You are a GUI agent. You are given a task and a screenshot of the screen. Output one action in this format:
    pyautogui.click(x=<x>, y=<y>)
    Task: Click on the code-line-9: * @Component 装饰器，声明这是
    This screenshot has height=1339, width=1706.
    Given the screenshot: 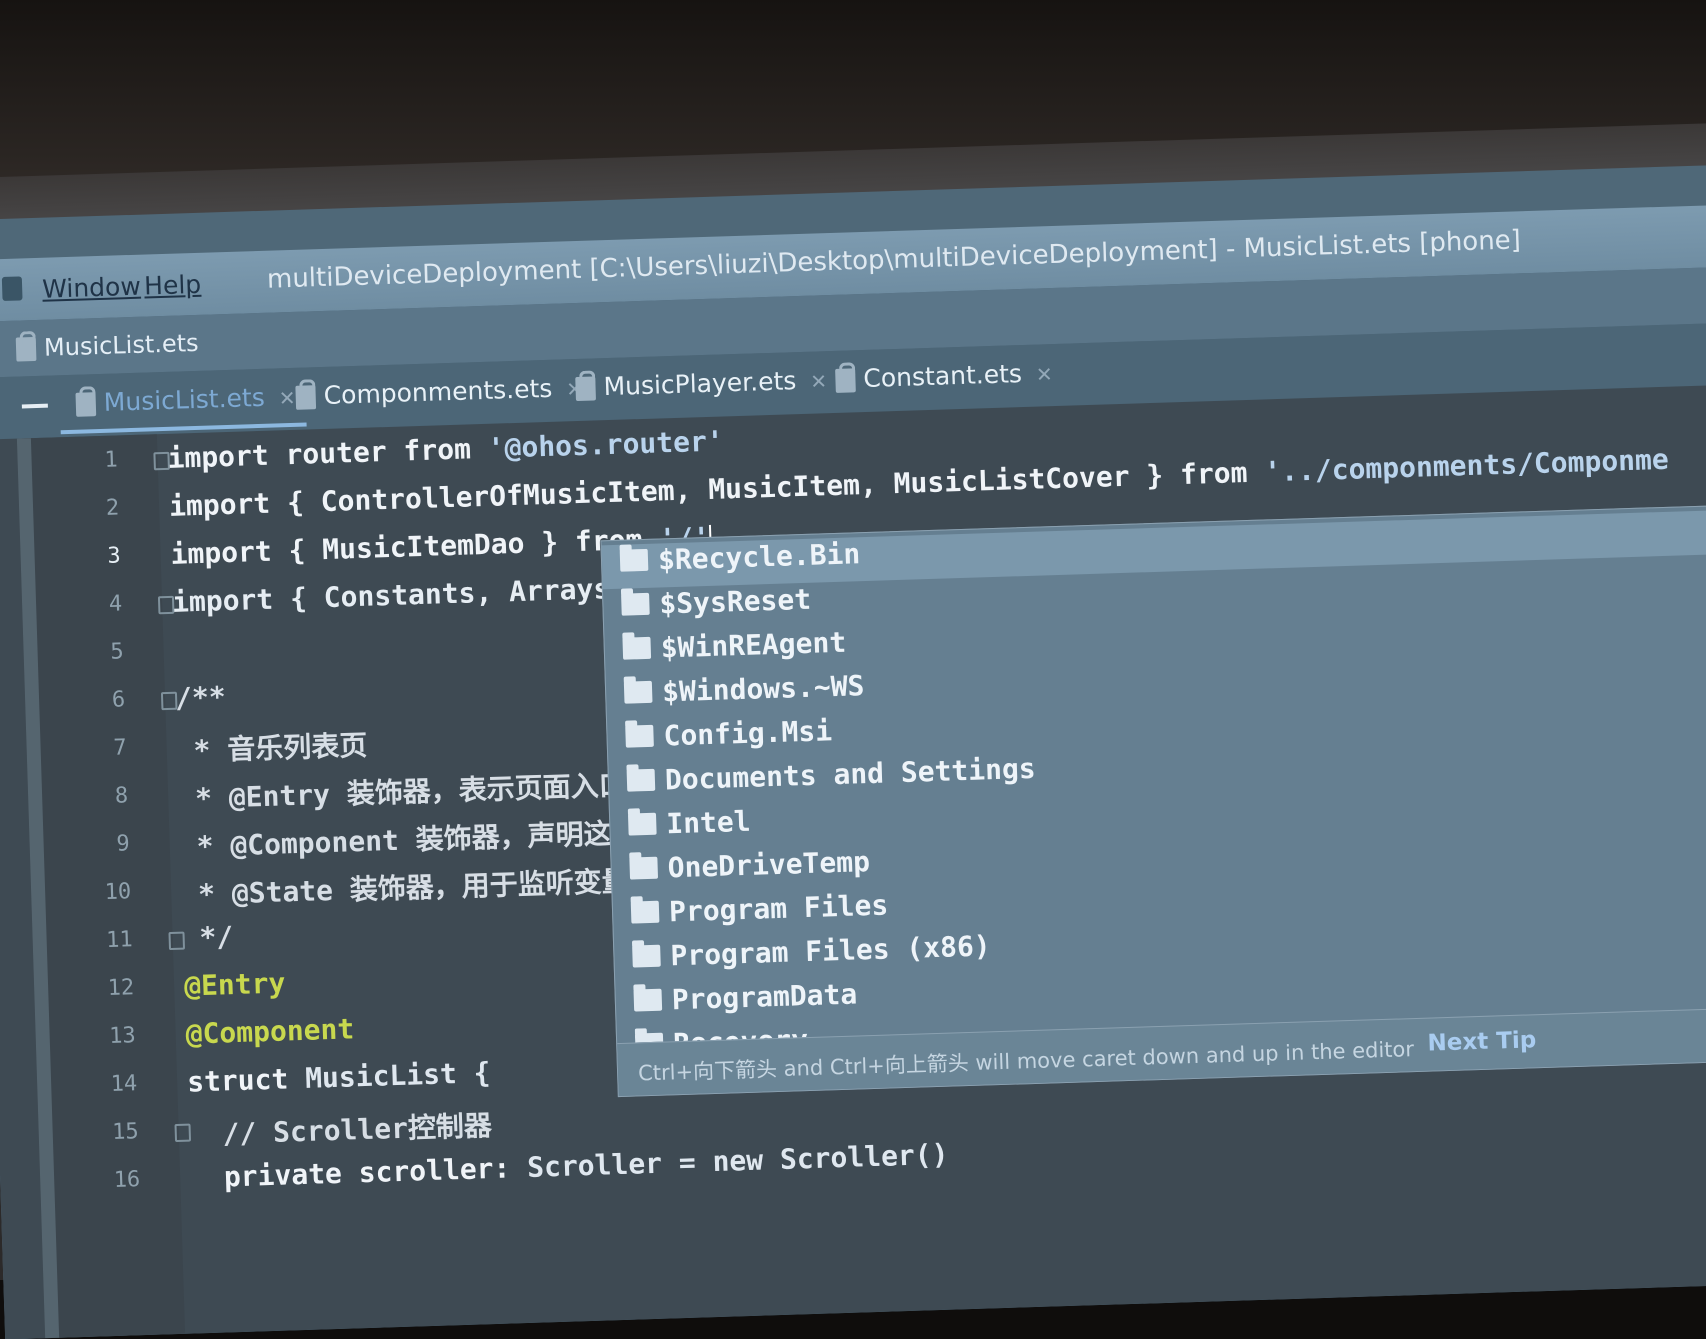 What is the action you would take?
    pyautogui.click(x=410, y=840)
    